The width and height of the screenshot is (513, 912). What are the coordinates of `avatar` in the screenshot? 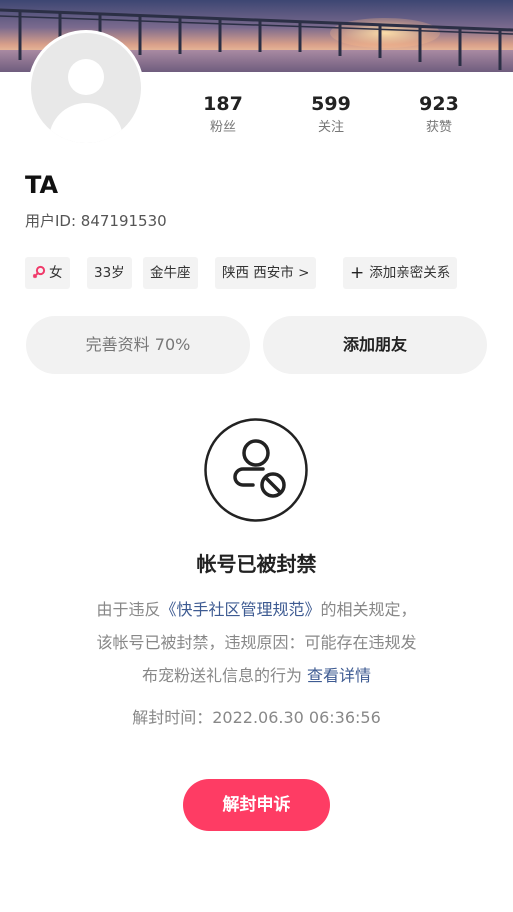 It's located at (86, 88).